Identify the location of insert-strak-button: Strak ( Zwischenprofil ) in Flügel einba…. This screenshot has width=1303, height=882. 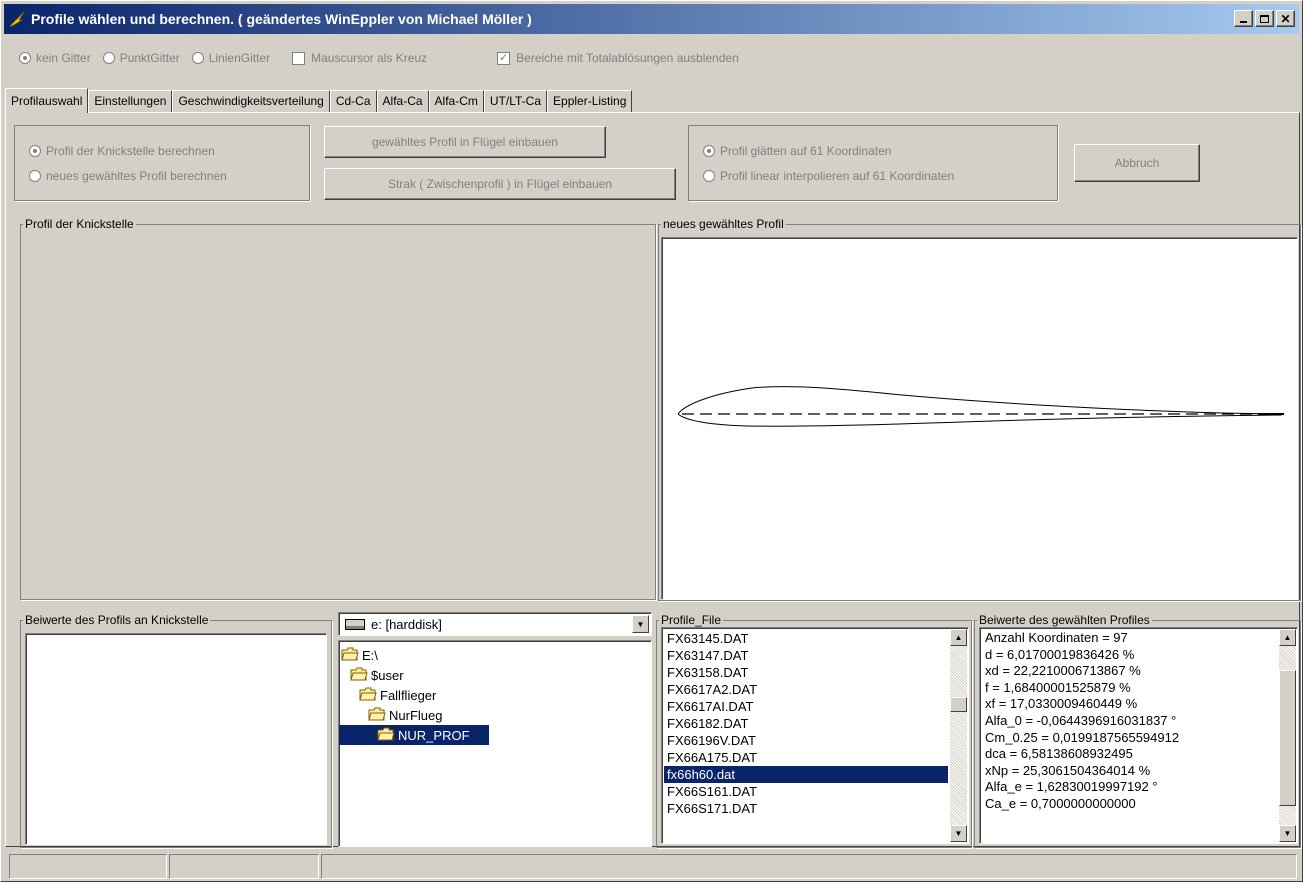
(500, 184).